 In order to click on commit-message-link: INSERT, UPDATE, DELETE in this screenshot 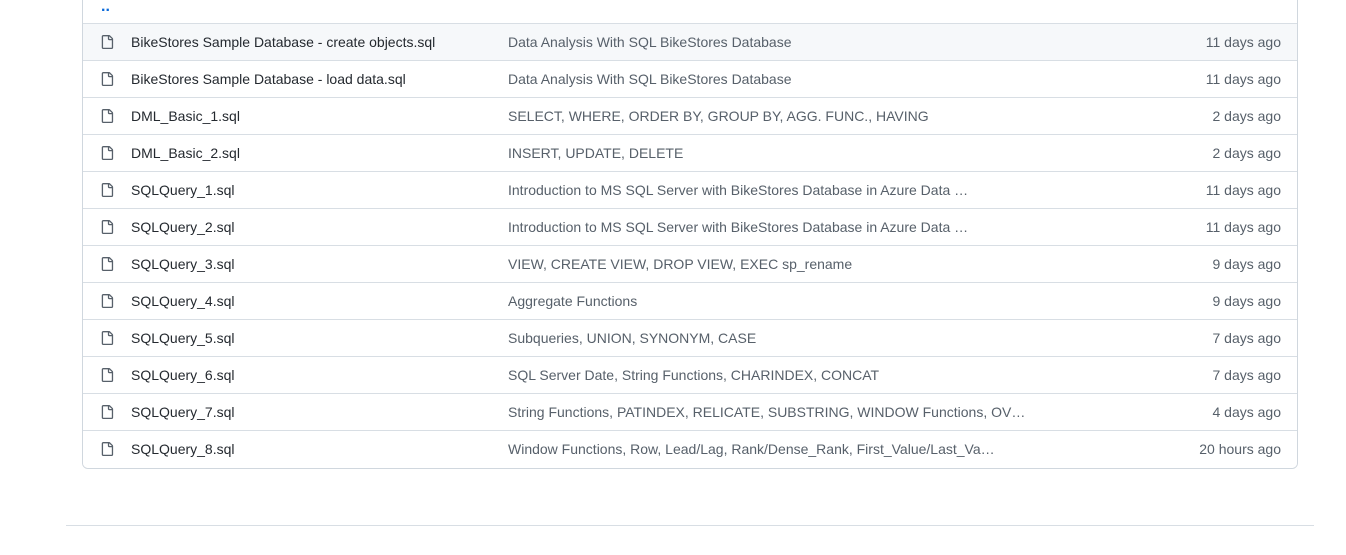, I will do `click(595, 153)`.